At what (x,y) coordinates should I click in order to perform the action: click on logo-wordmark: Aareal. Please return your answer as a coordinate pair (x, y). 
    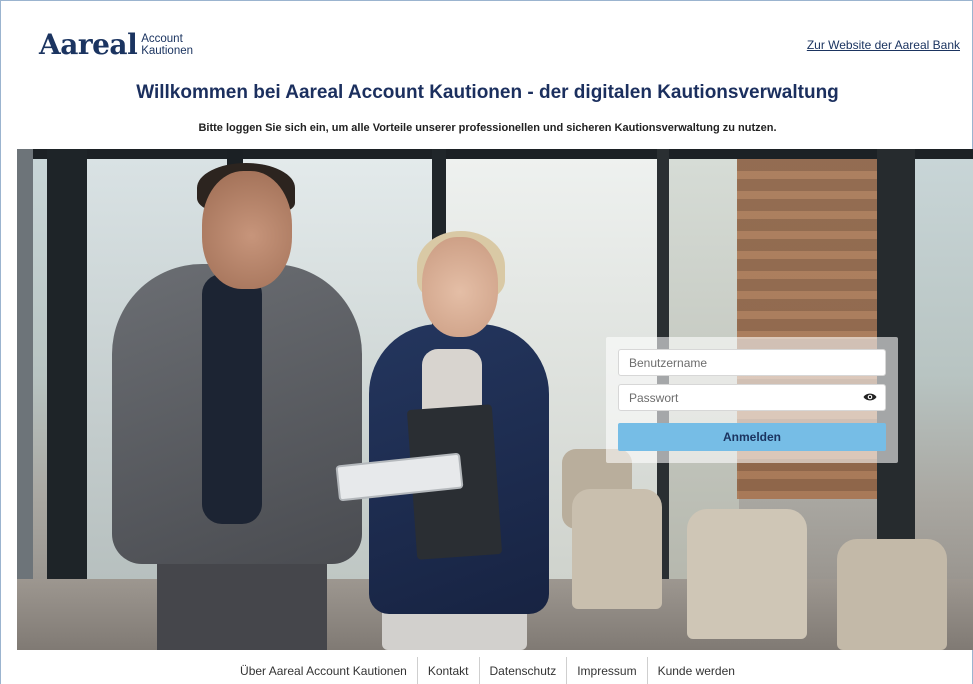
    Looking at the image, I should click on (88, 44).